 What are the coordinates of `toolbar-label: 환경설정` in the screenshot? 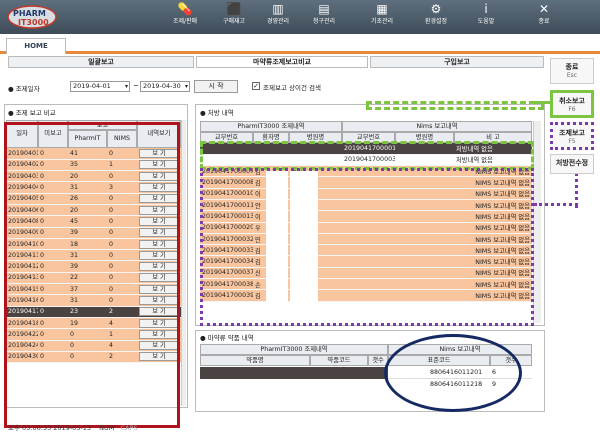 It's located at (436, 21).